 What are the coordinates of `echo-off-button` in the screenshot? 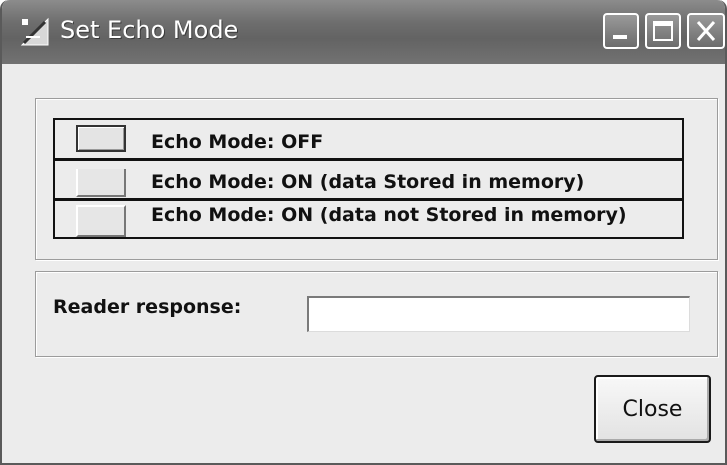 It's located at (101, 138).